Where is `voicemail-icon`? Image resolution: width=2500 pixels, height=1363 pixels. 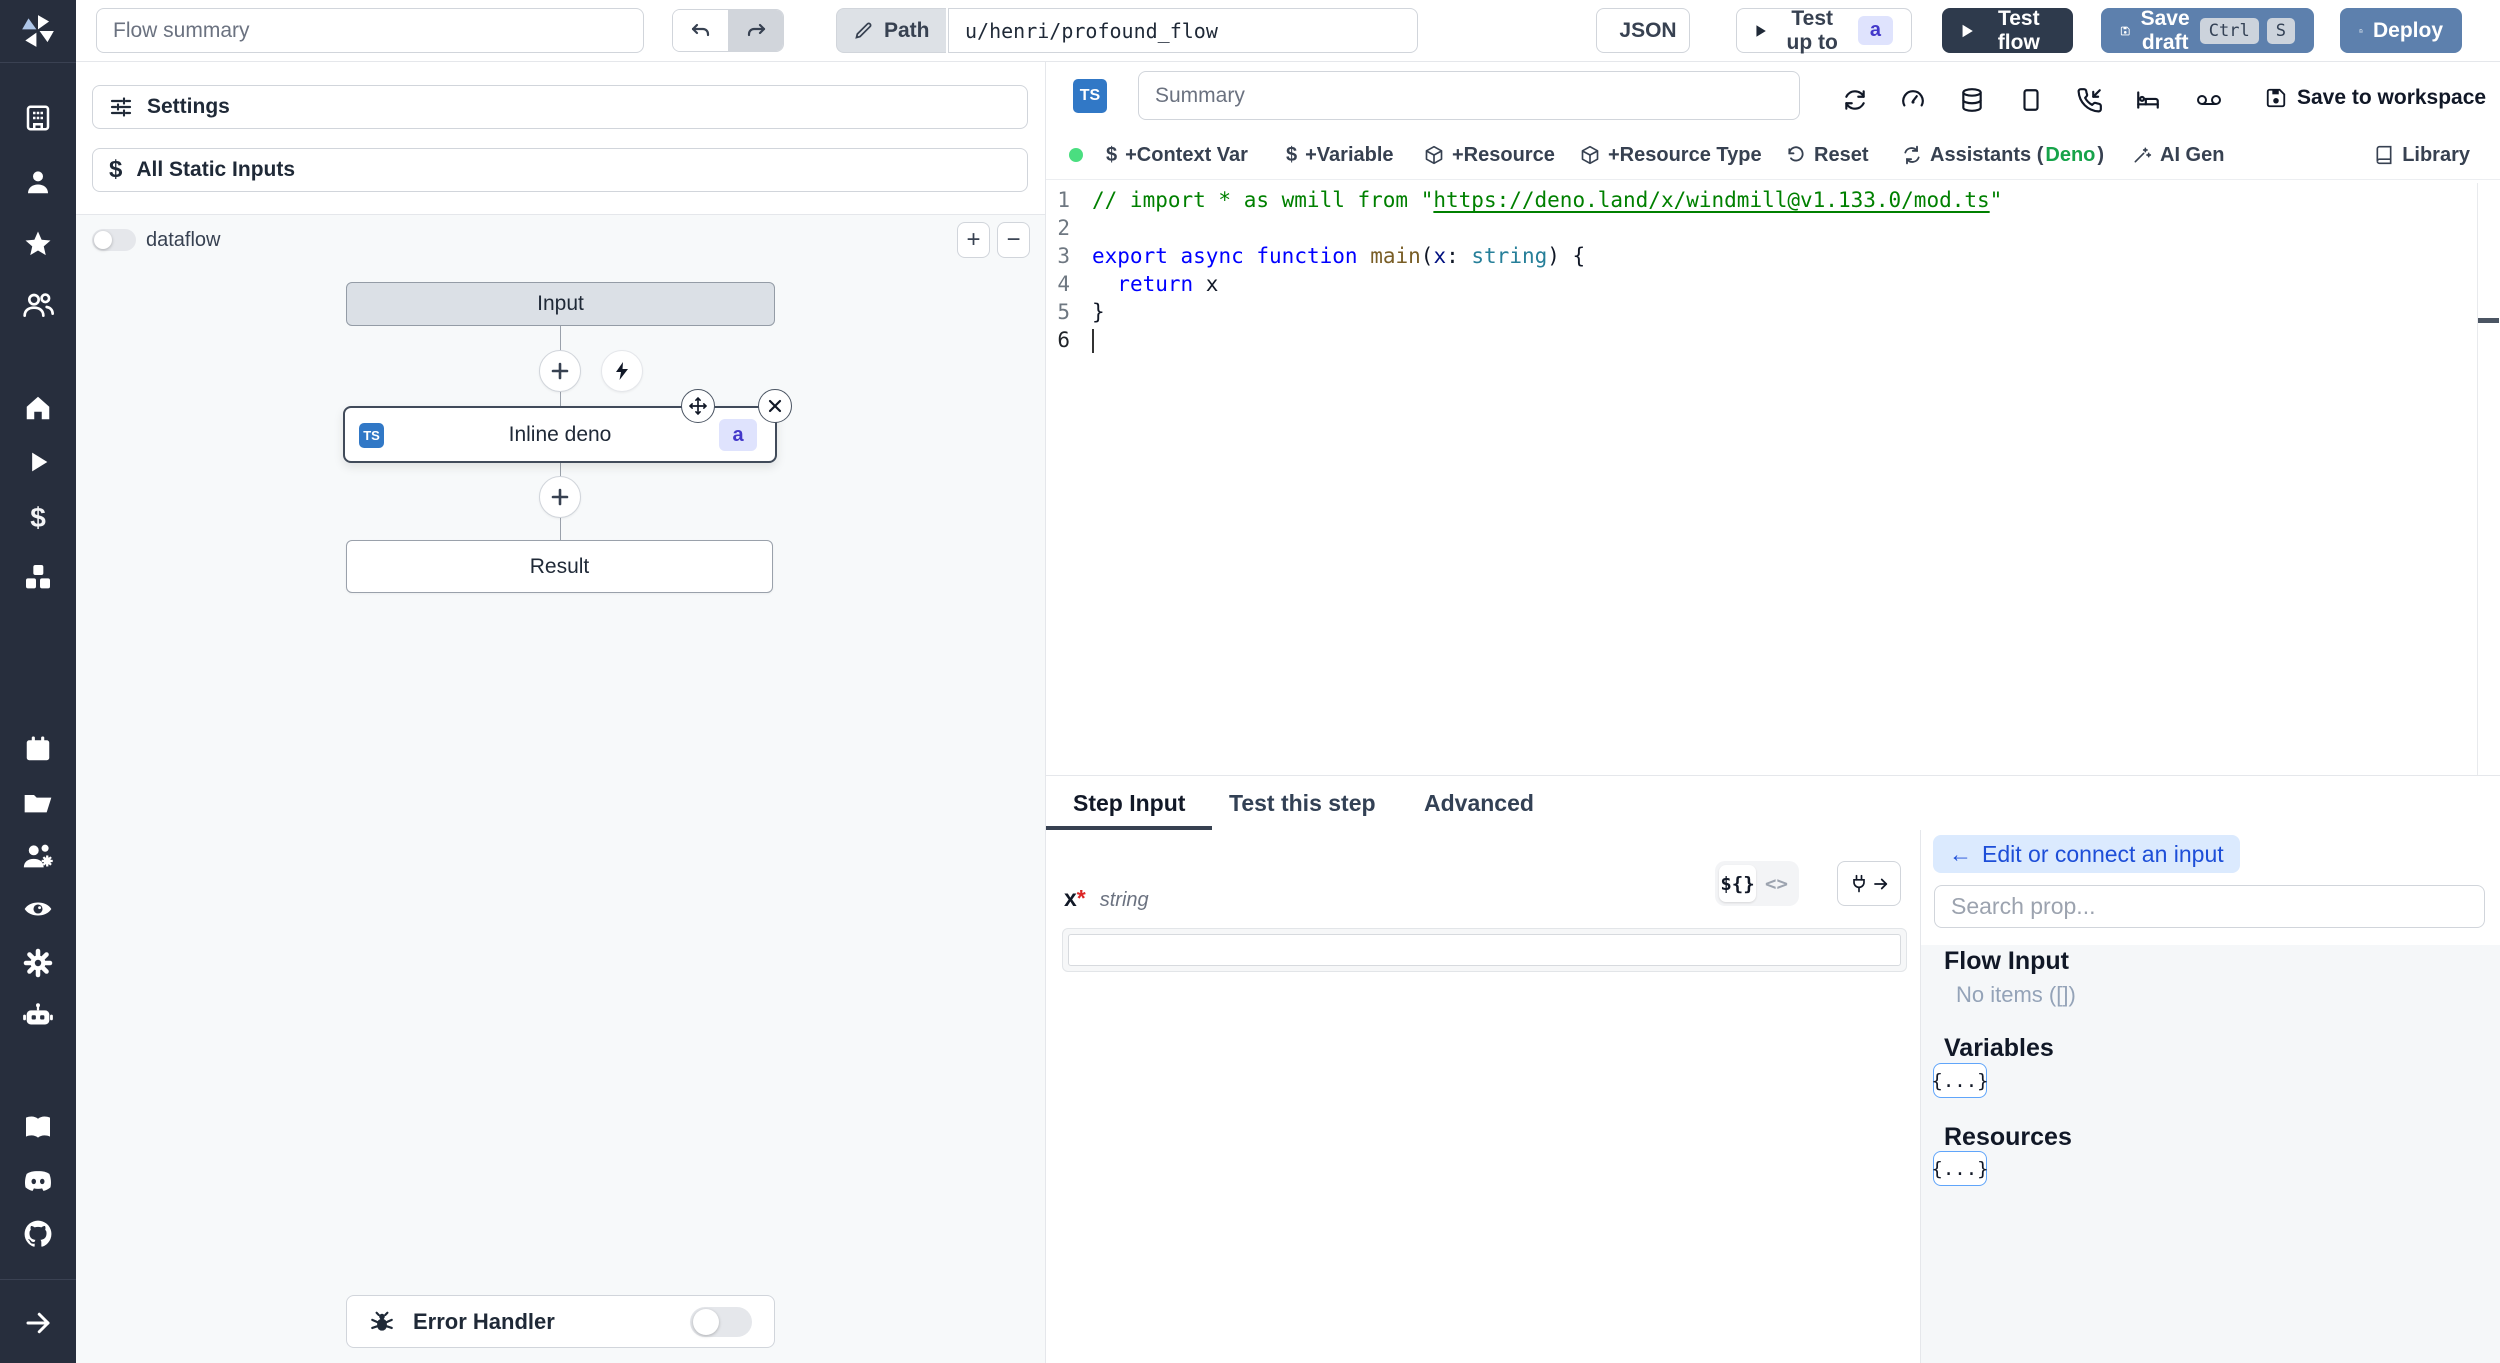
voicemail-icon is located at coordinates (2209, 100).